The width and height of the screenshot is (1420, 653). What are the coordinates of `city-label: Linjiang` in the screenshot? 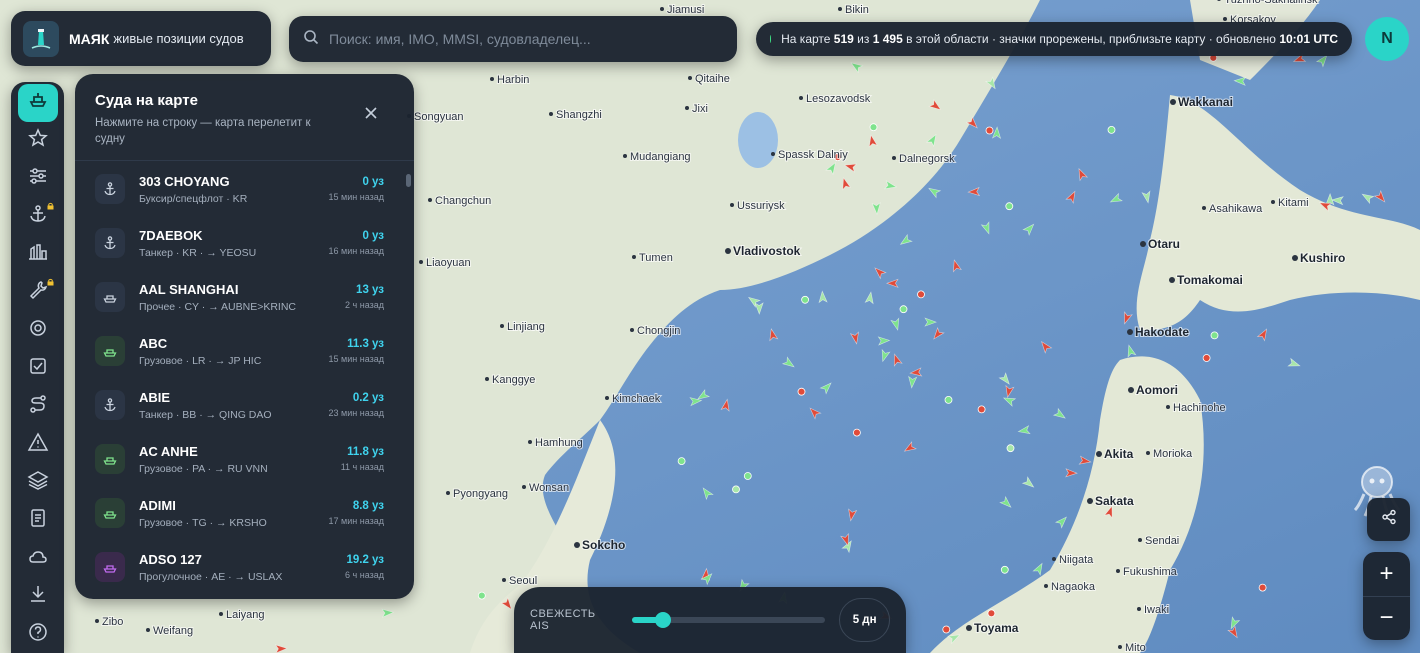 It's located at (523, 327).